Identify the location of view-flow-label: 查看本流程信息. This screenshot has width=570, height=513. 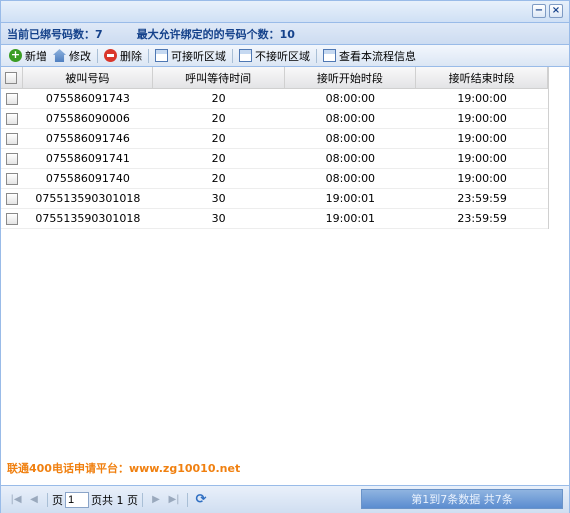
(377, 56).